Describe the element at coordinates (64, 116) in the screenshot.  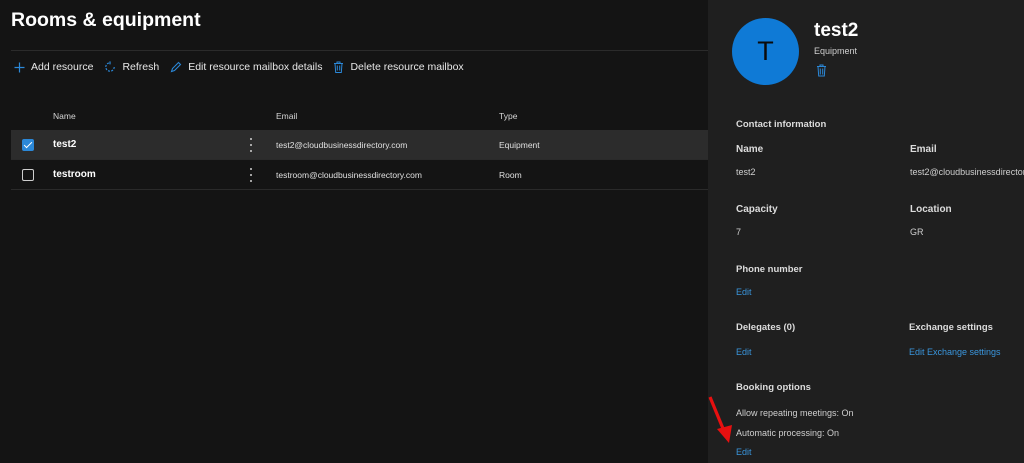
I see `column-header-name: Name` at that location.